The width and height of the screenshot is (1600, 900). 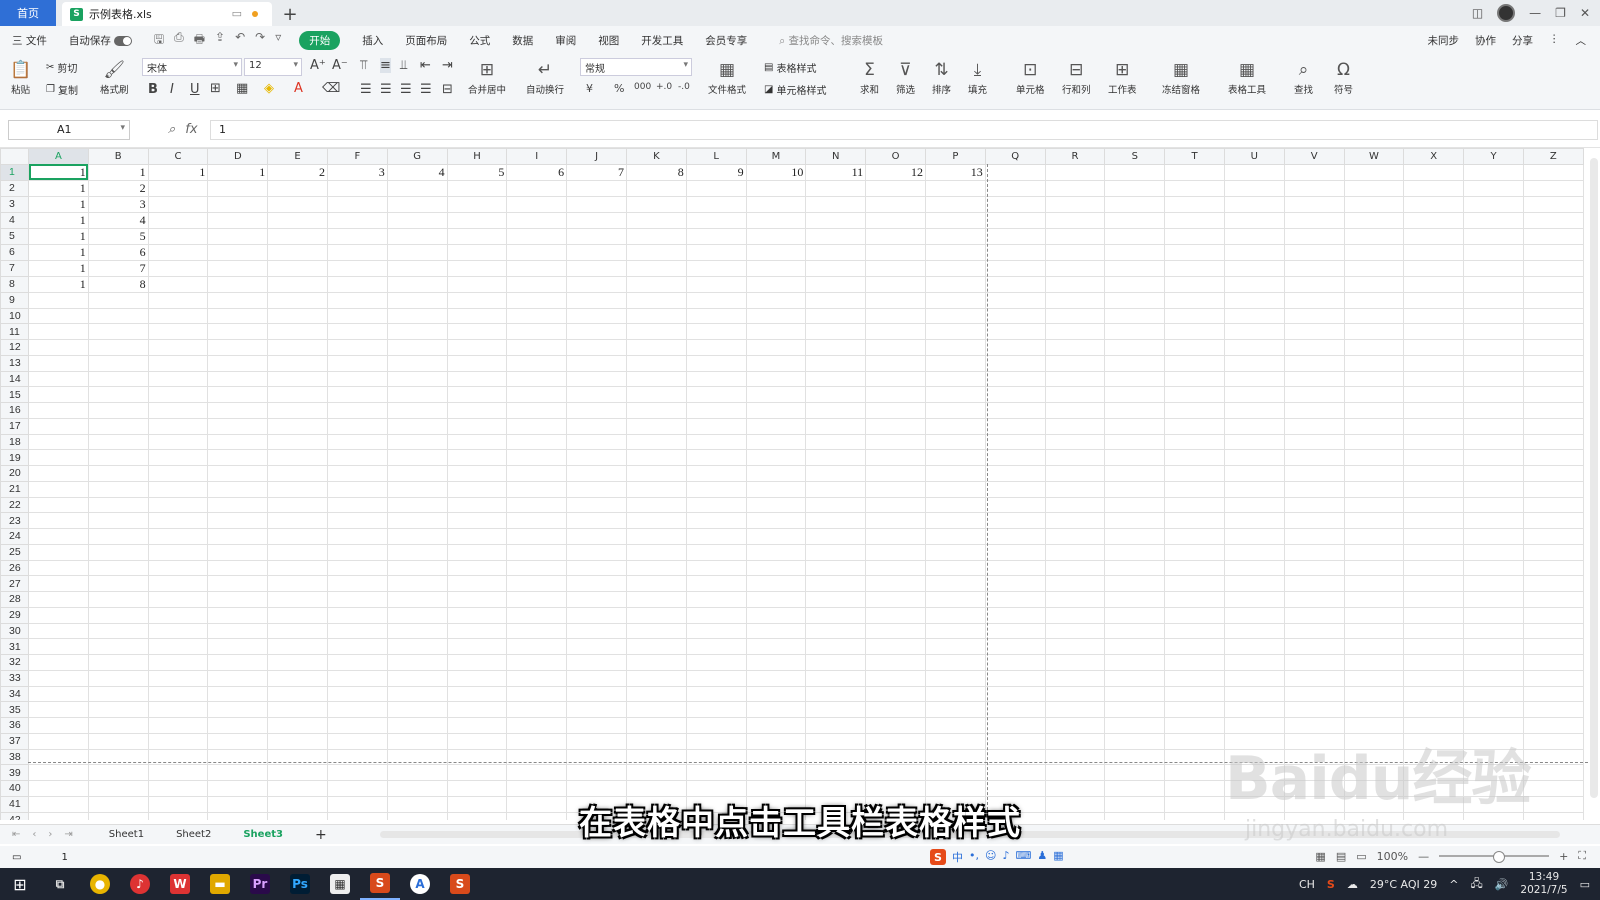 What do you see at coordinates (955, 457) in the screenshot?
I see `cell-p19` at bounding box center [955, 457].